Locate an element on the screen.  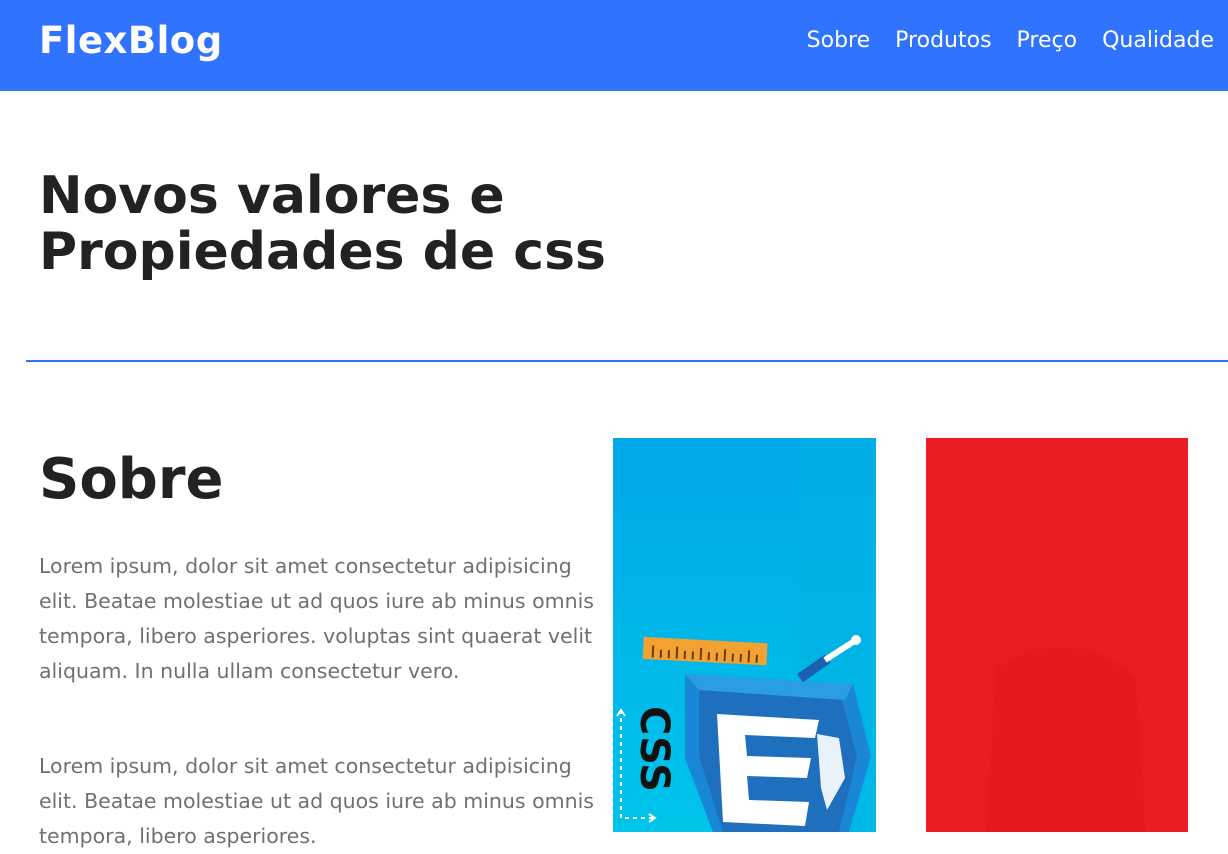
css3-image: CSS is located at coordinates (744, 635).